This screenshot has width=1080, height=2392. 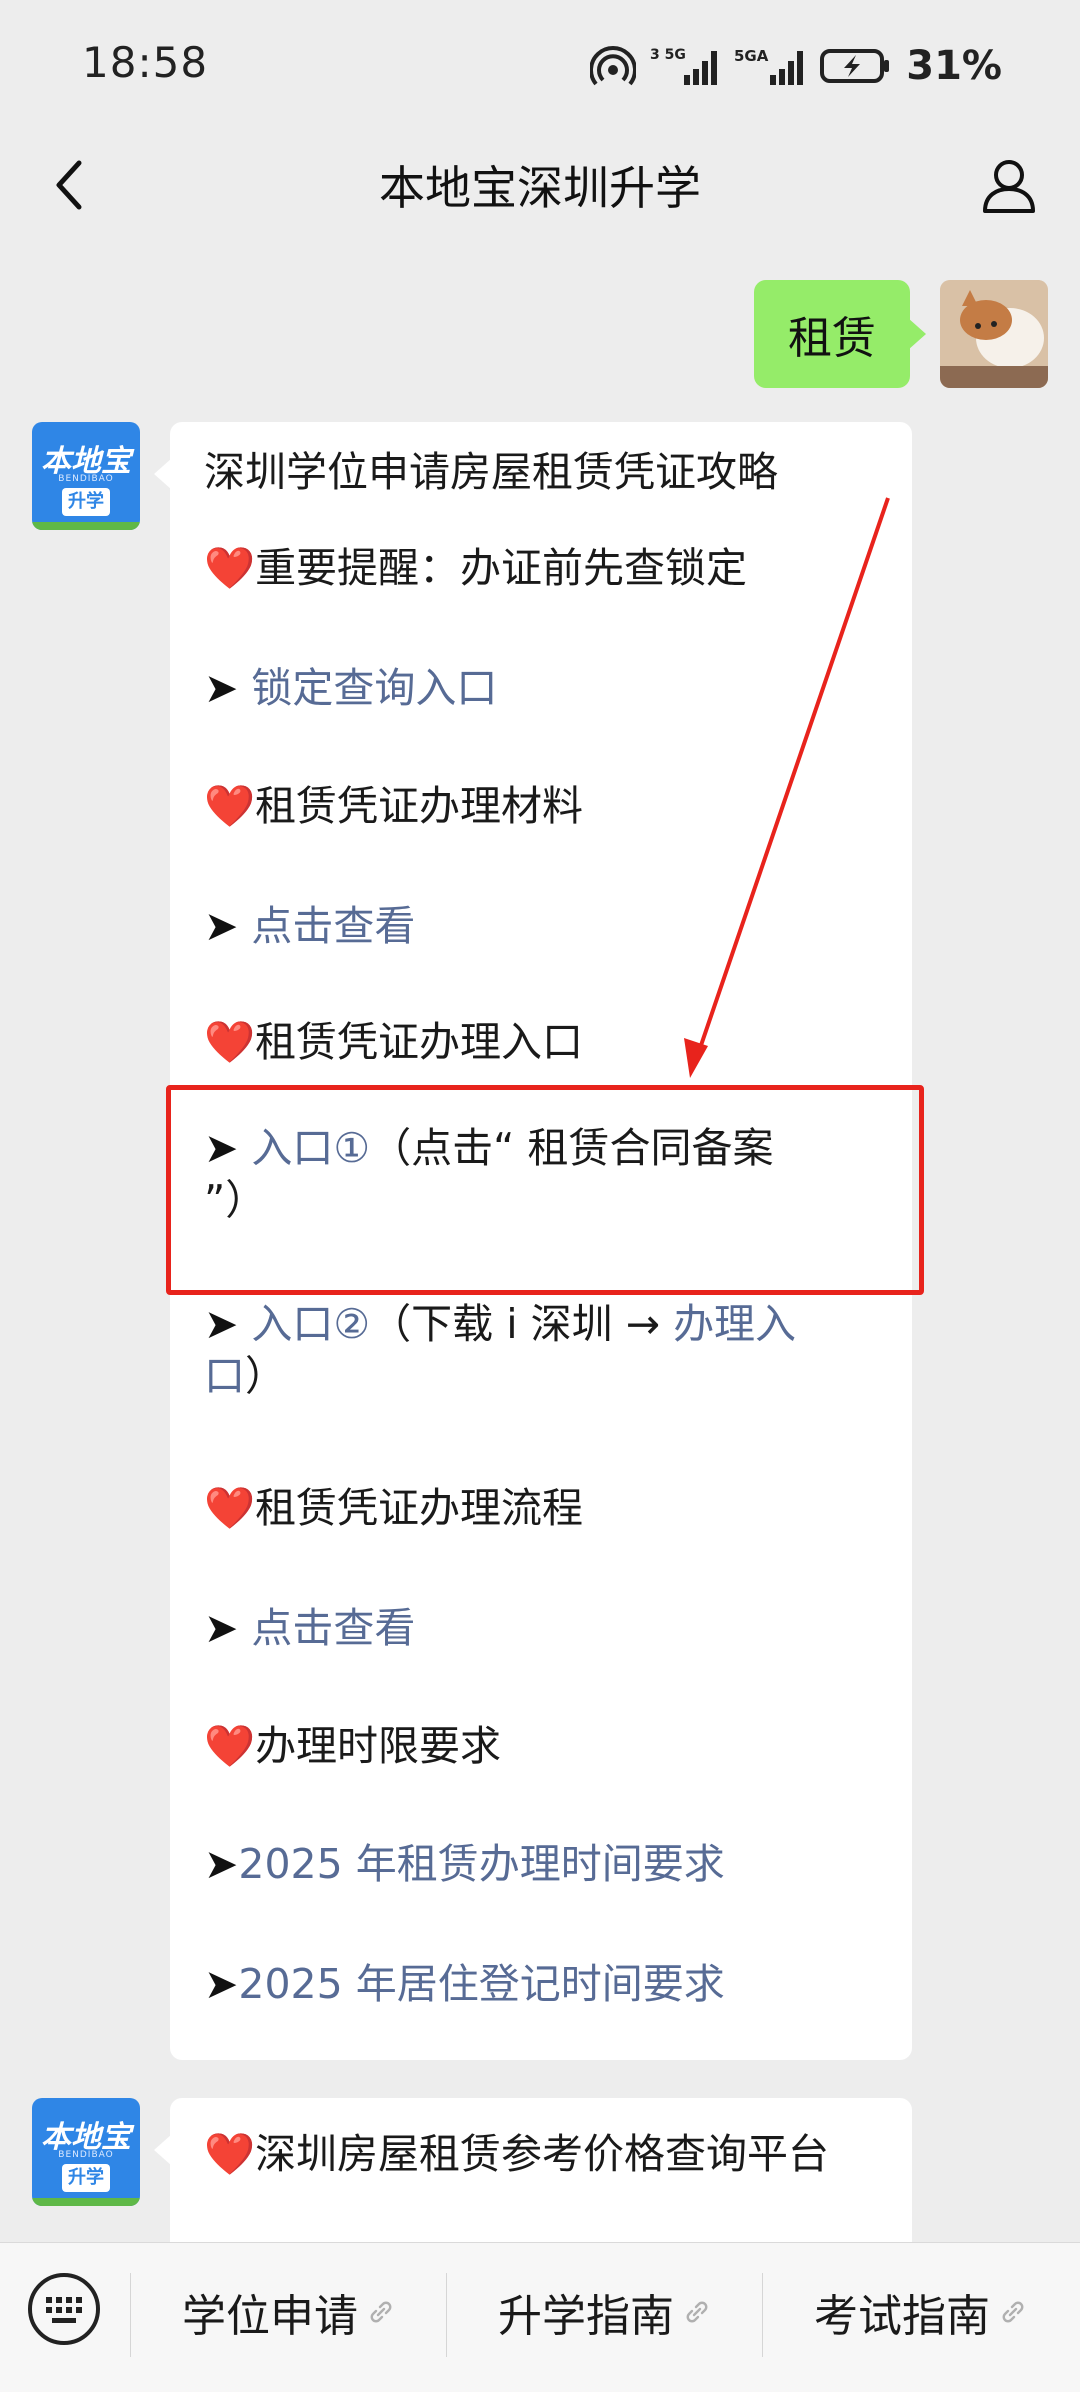 What do you see at coordinates (954, 66) in the screenshot?
I see `battery-percent: 31%` at bounding box center [954, 66].